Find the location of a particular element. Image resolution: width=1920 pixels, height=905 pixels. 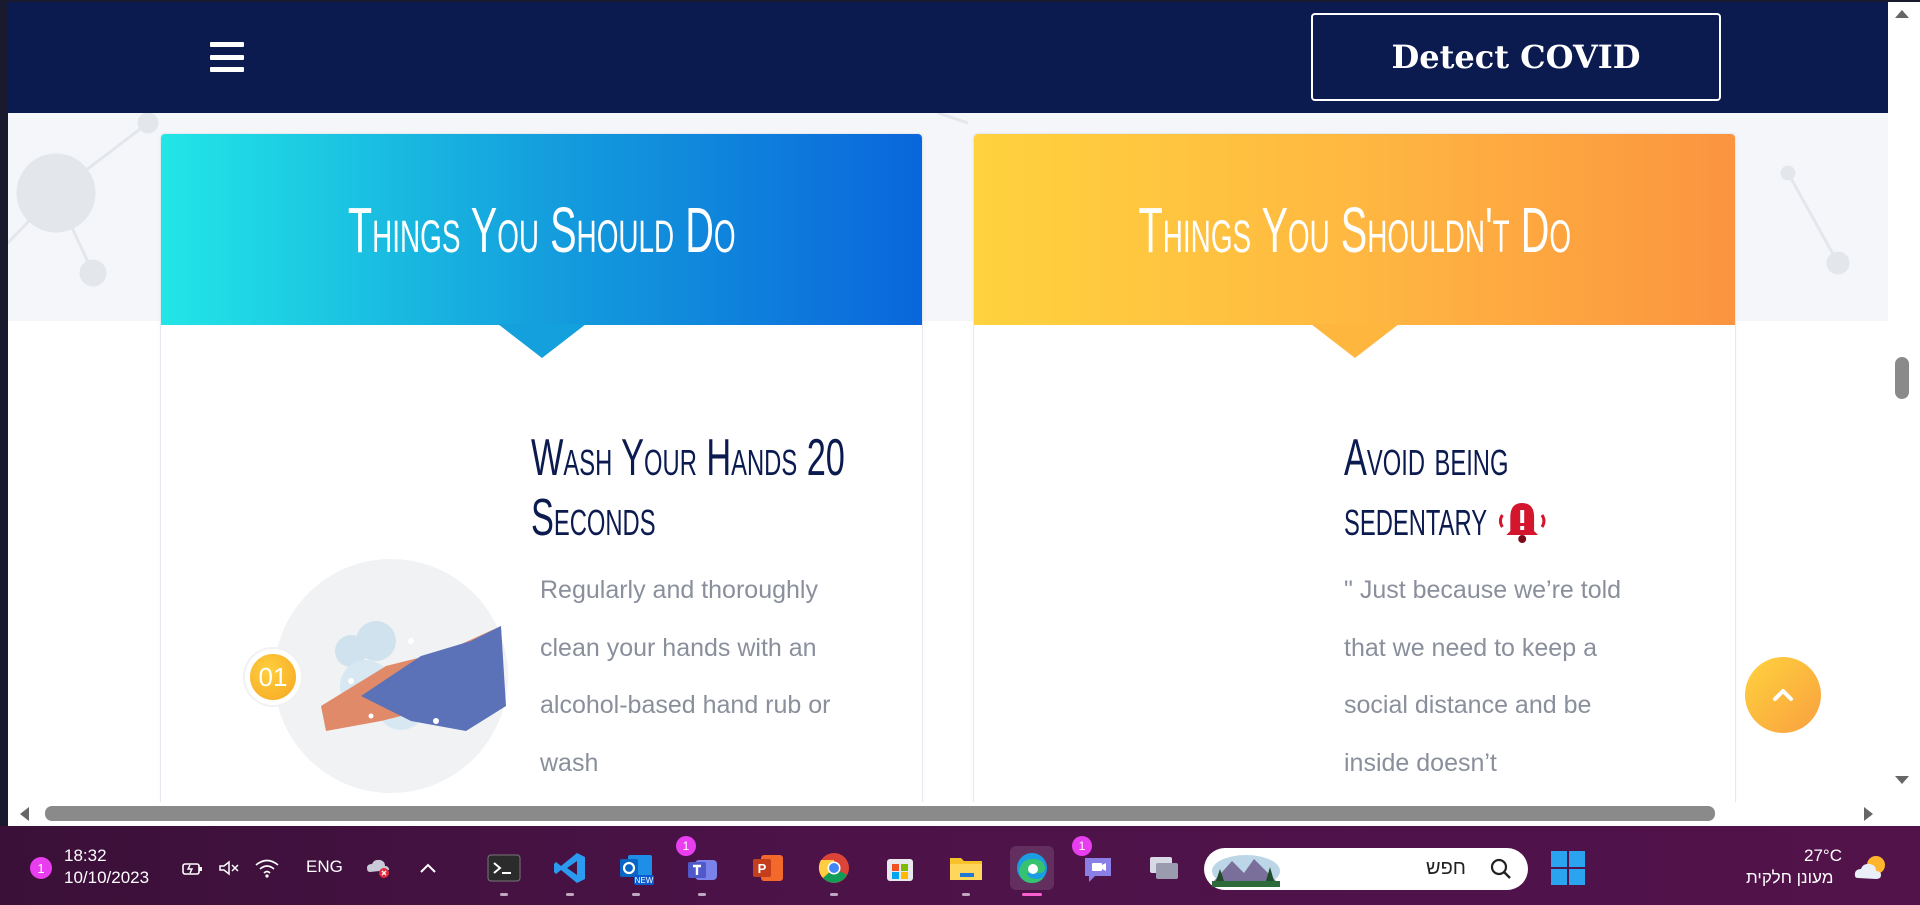

teams-notification-badge: 1 is located at coordinates (686, 846).